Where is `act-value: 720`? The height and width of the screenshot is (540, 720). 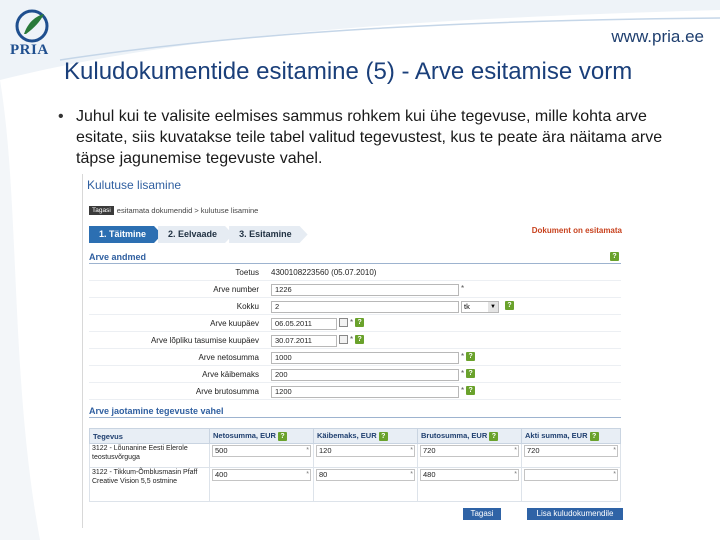
act-value: 720 is located at coordinates (533, 450).